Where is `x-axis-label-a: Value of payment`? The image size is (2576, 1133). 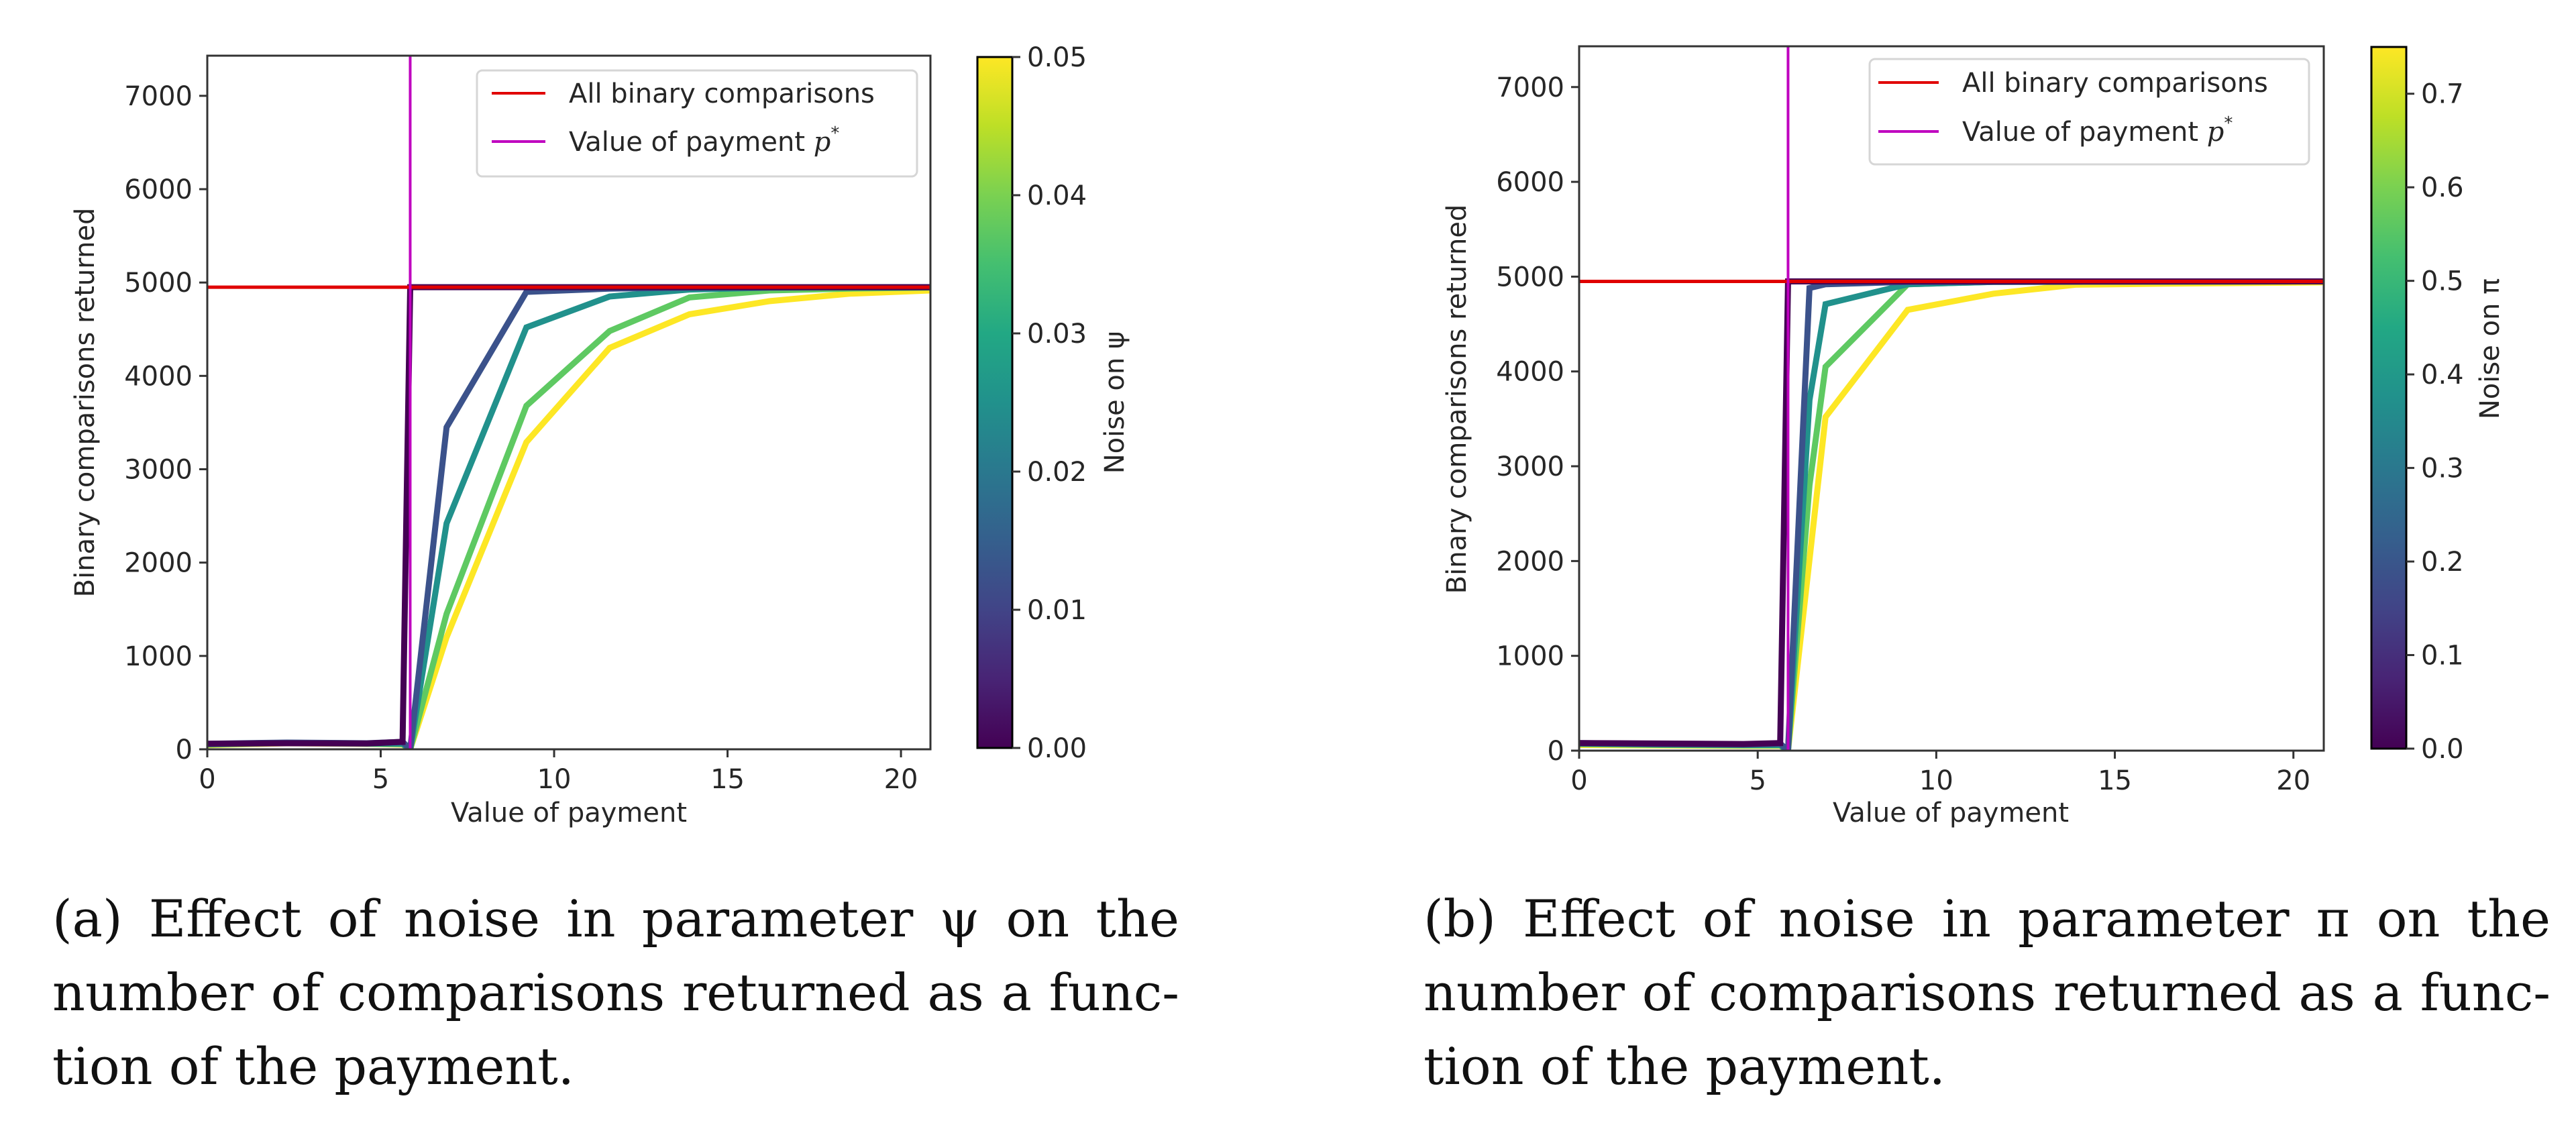 x-axis-label-a: Value of payment is located at coordinates (569, 813).